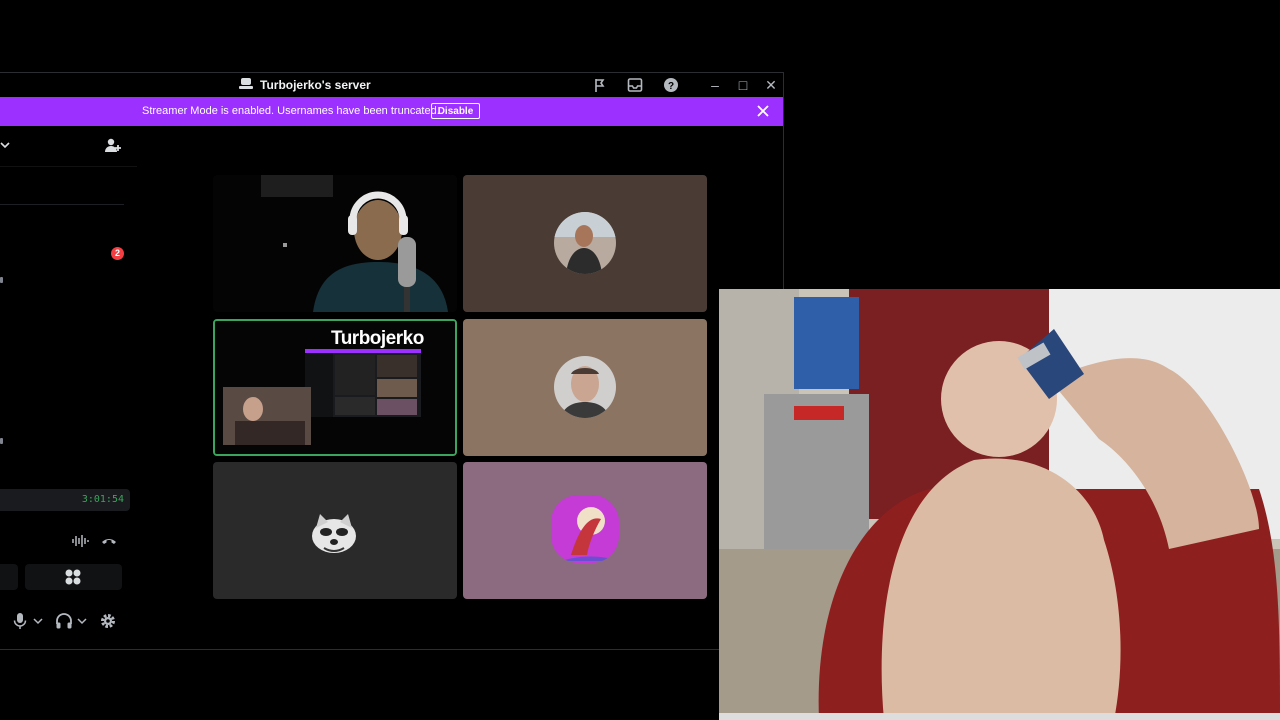 The image size is (1280, 720). What do you see at coordinates (9, 577) in the screenshot?
I see `video-button` at bounding box center [9, 577].